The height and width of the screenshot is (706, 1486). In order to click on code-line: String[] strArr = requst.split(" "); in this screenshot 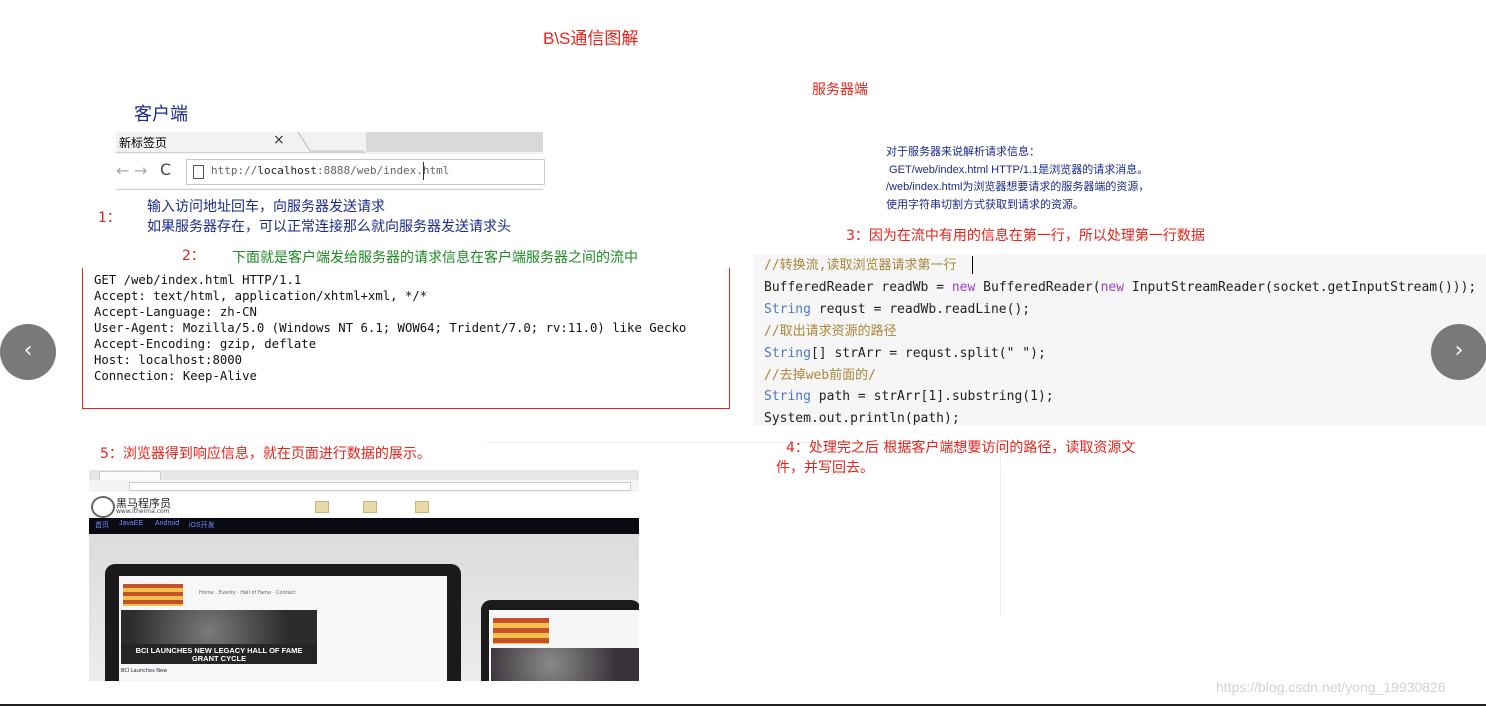, I will do `click(1120, 354)`.